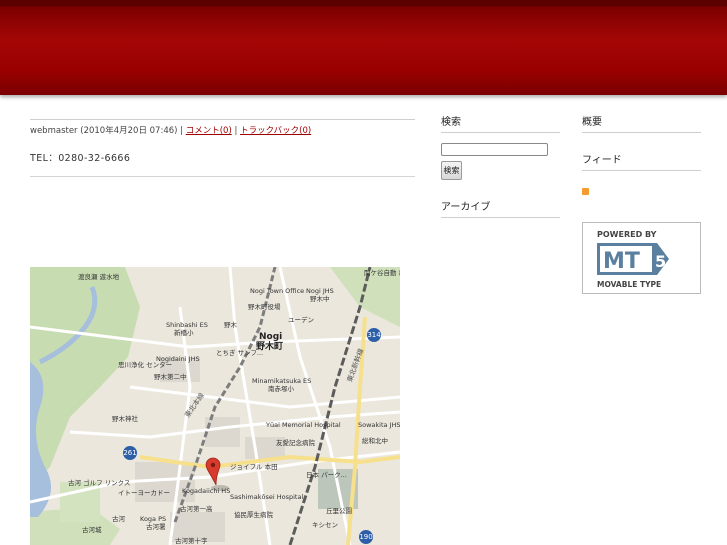 The height and width of the screenshot is (545, 727). Describe the element at coordinates (585, 191) in the screenshot. I see `rss-feed-icon` at that location.